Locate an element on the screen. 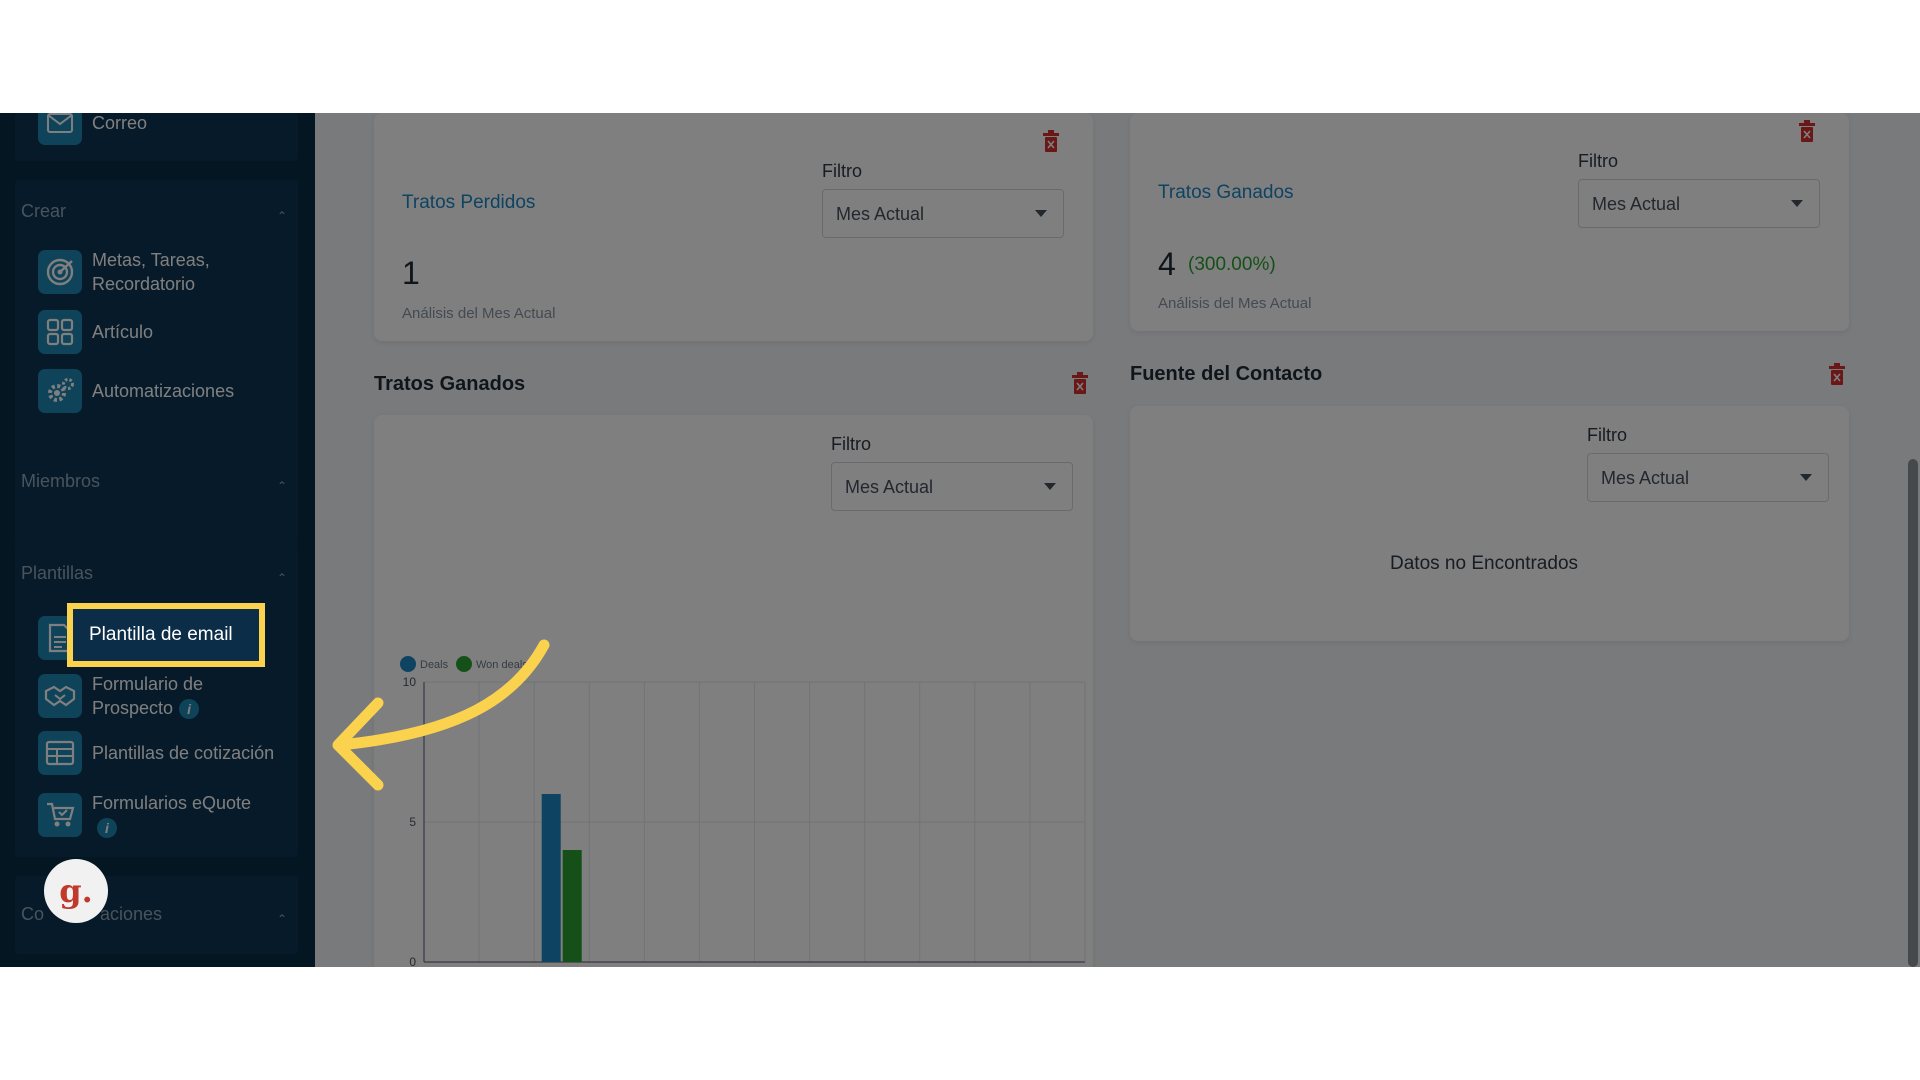  section-header-miembros: Miembros is located at coordinates (60, 481).